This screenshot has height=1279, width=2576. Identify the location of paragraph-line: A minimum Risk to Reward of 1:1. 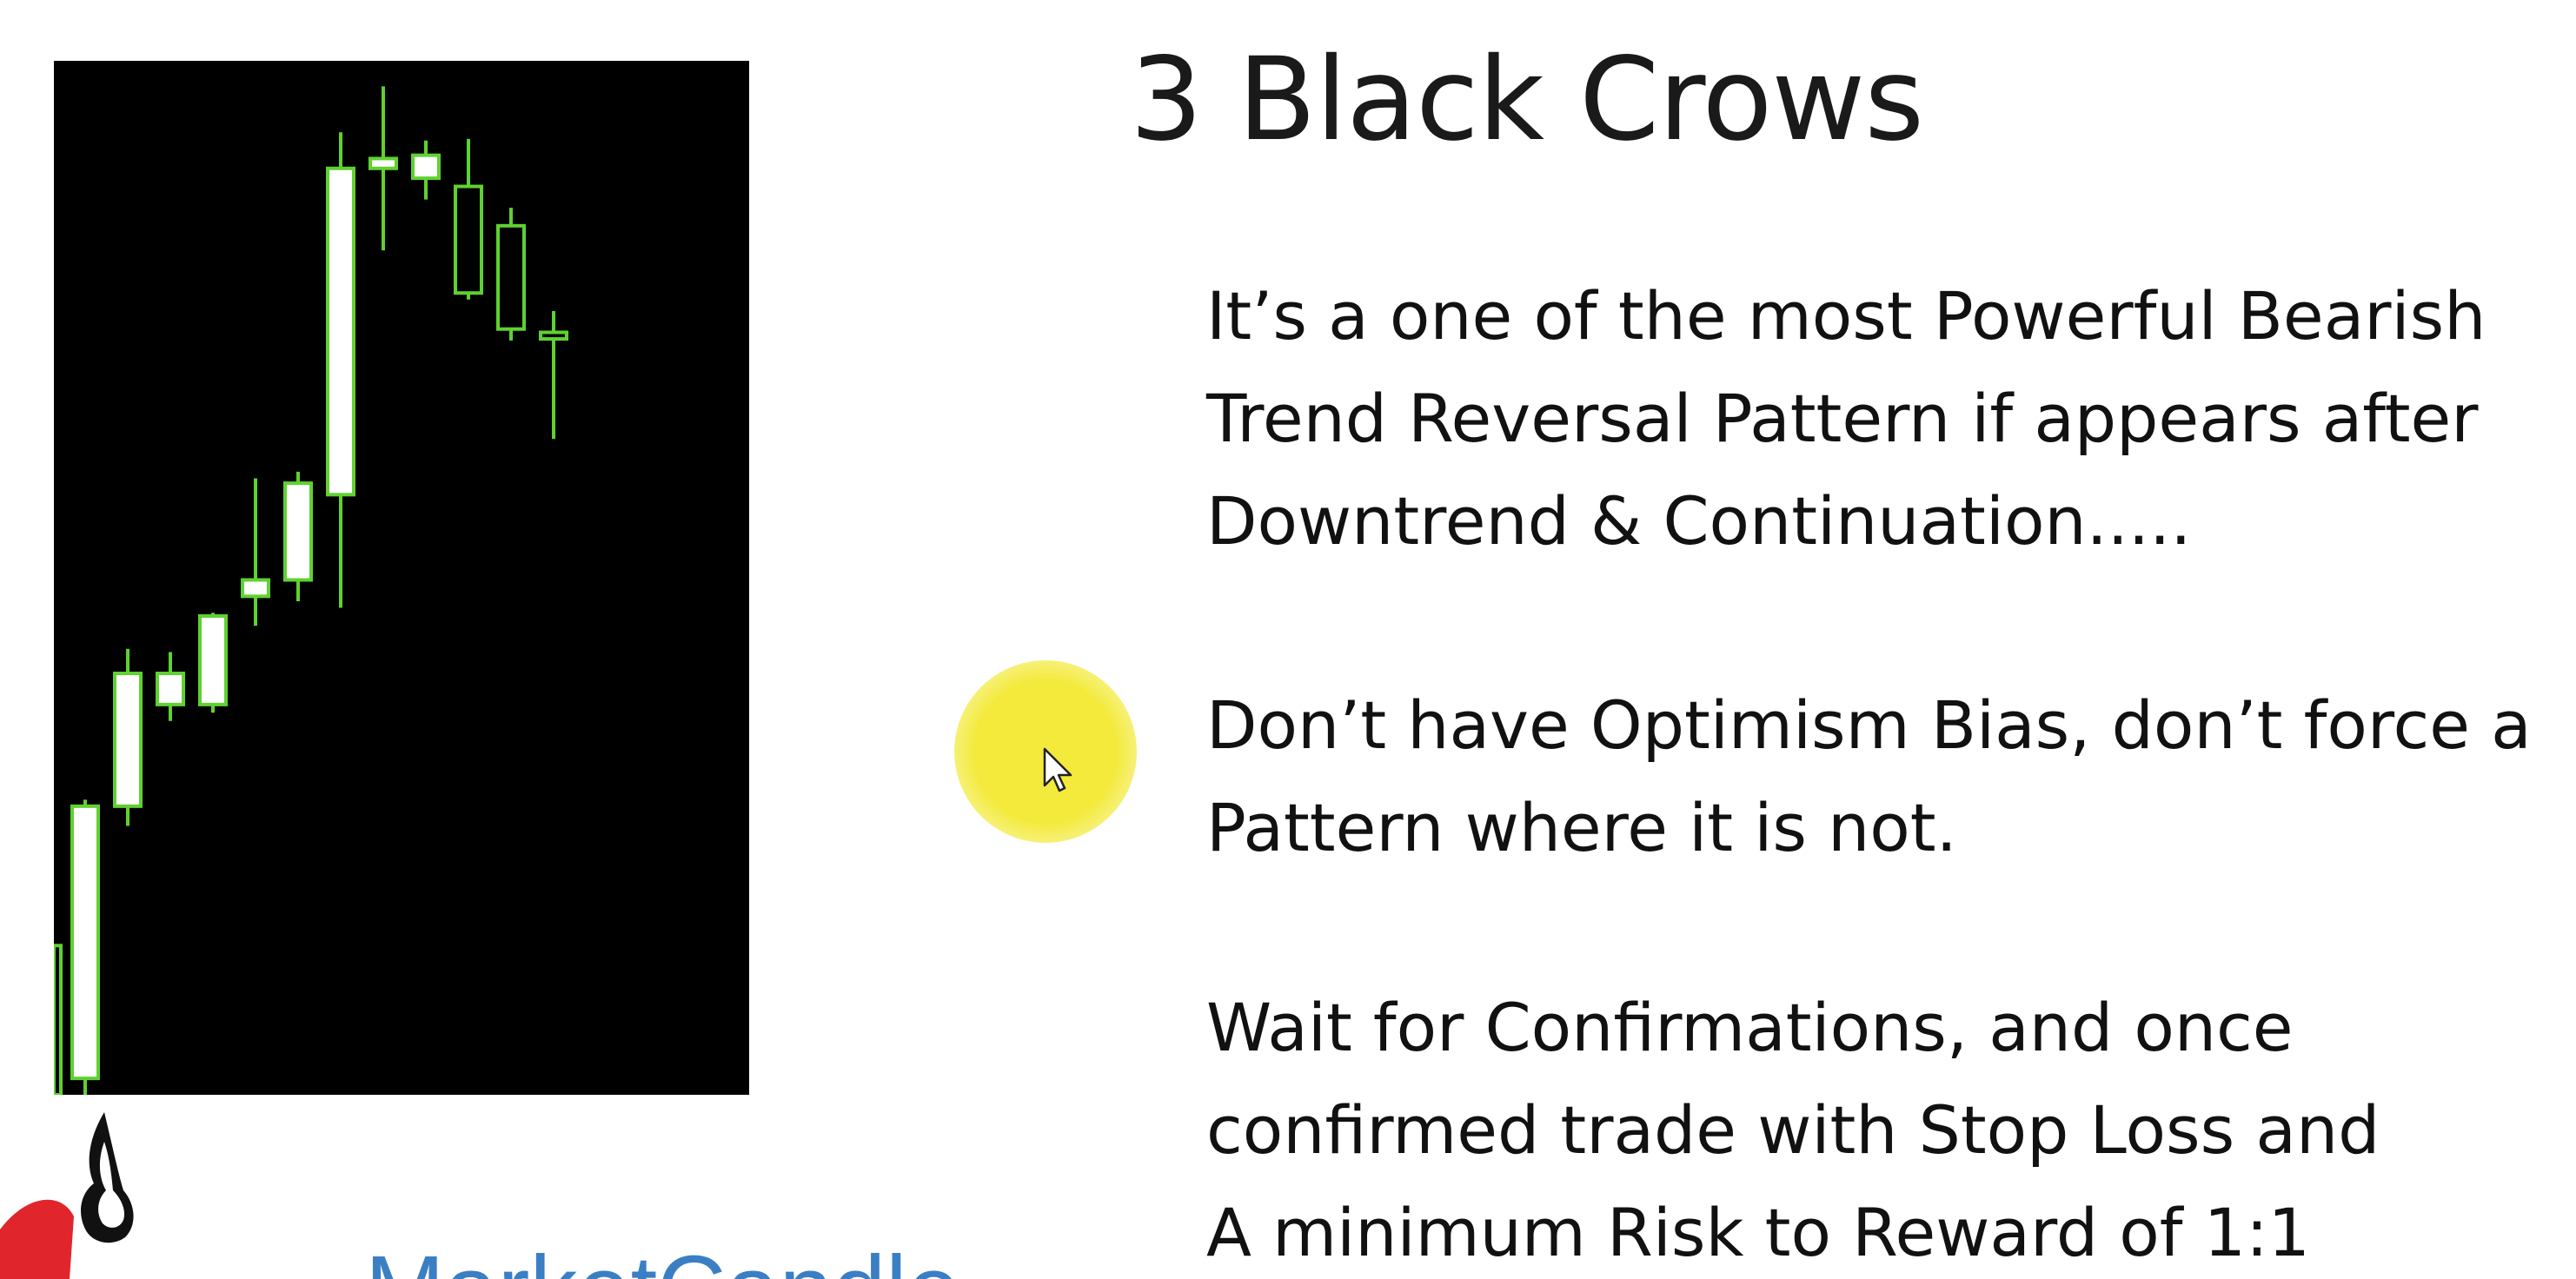
(1758, 1232).